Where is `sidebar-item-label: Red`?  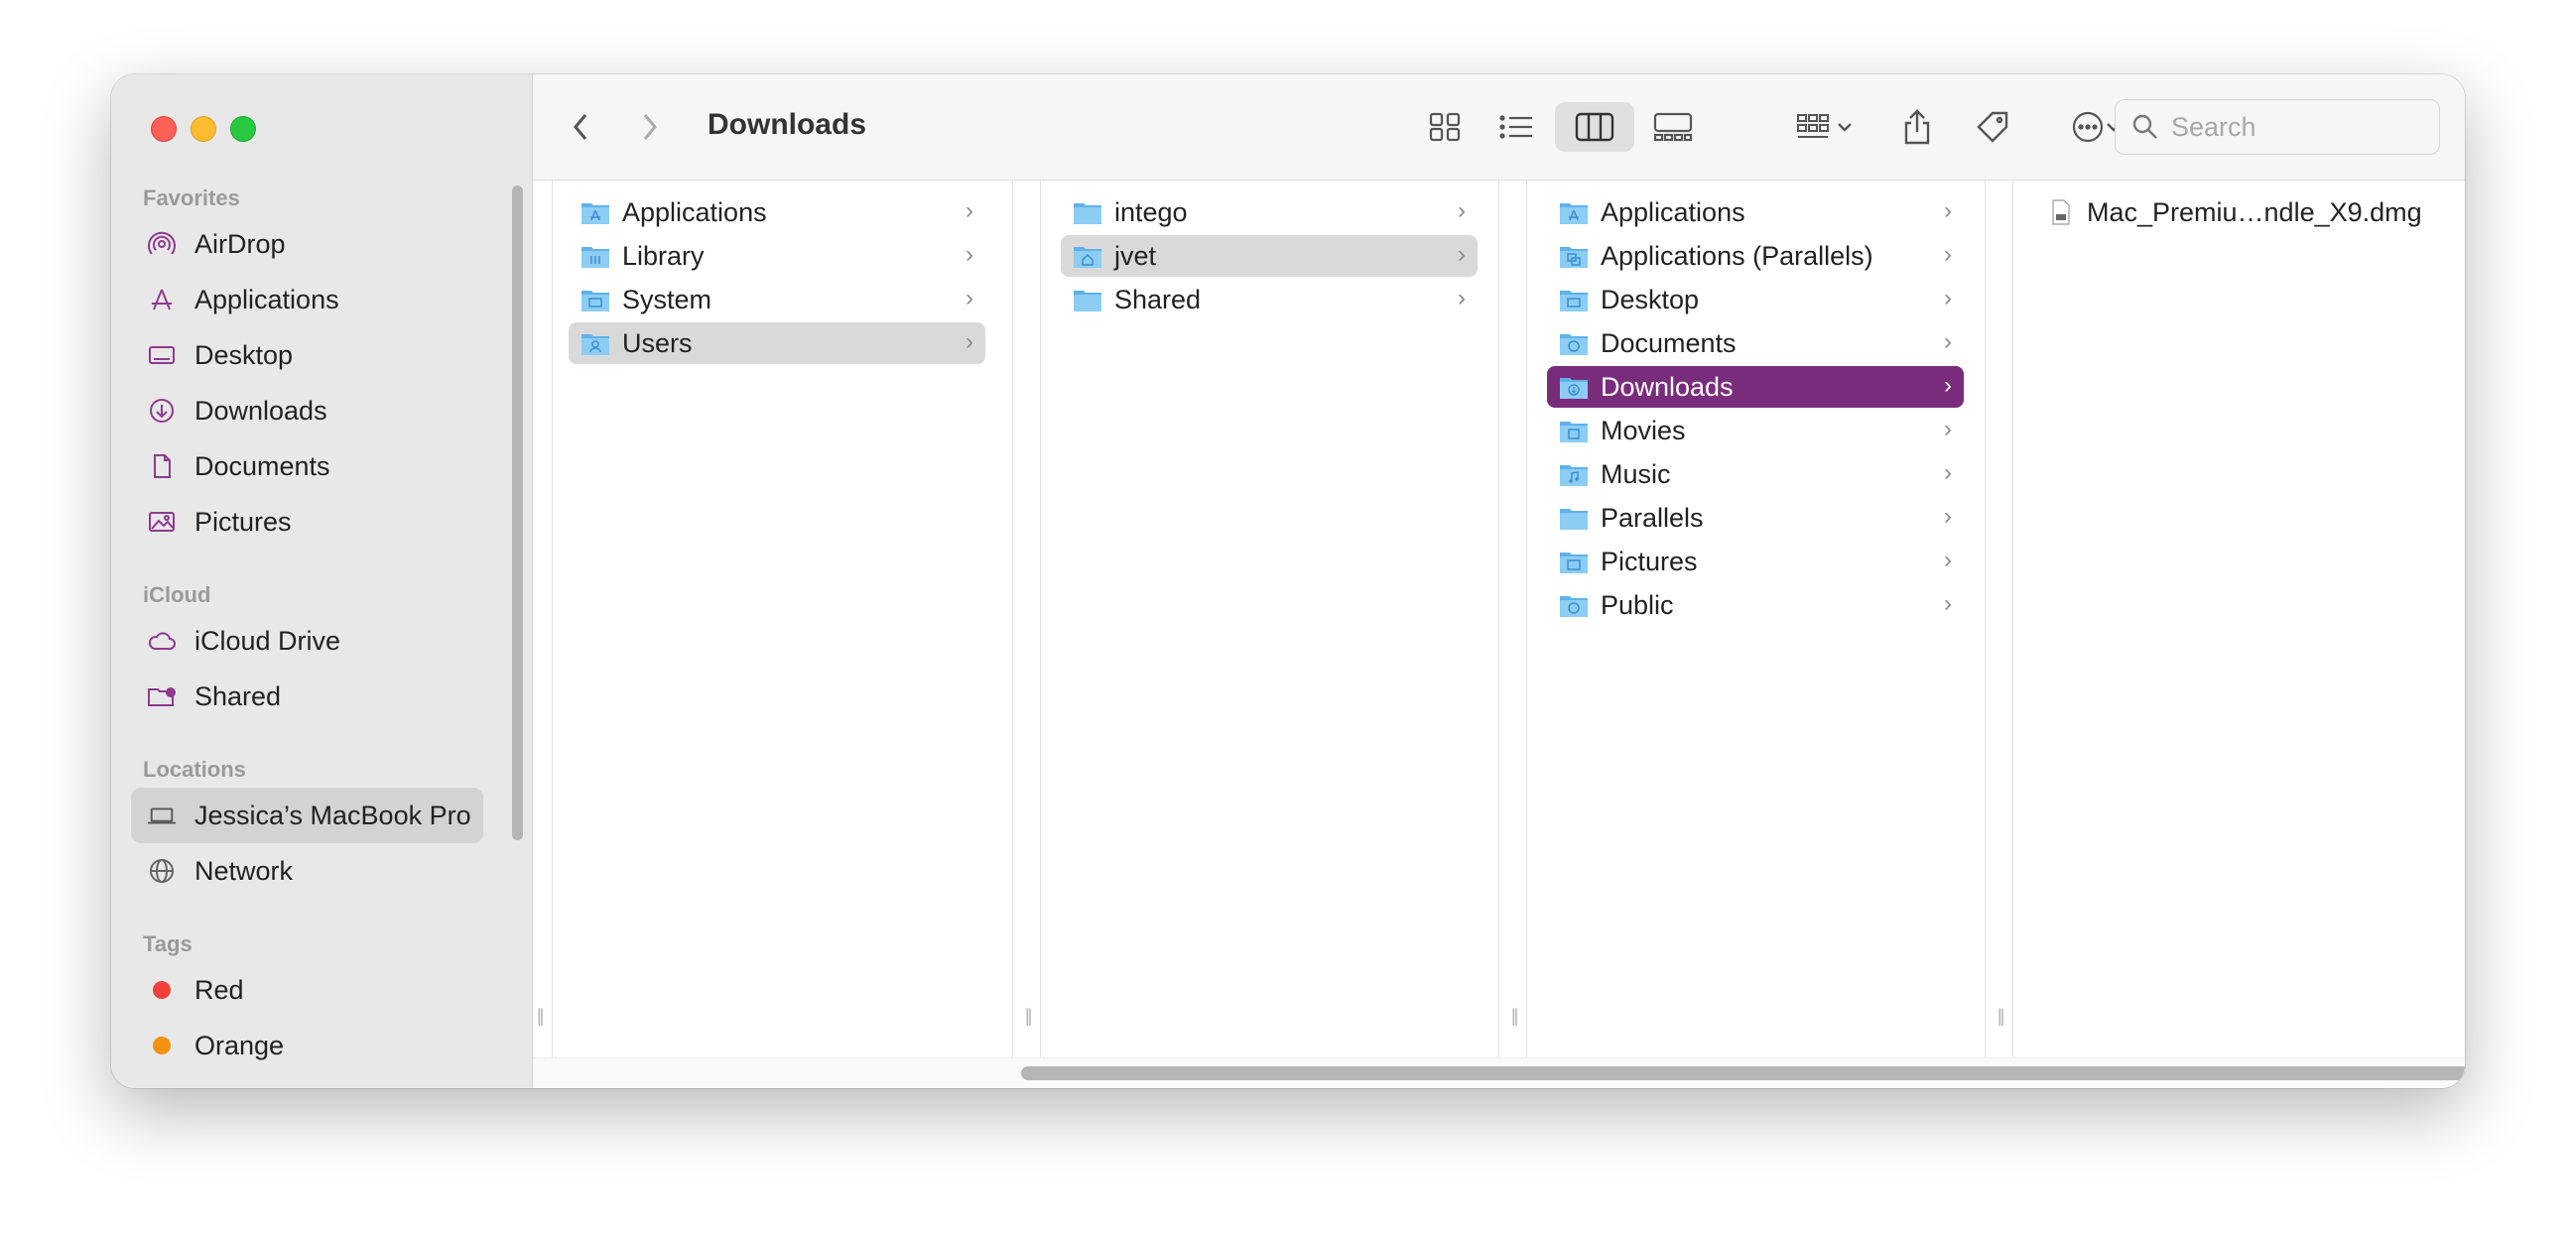
sidebar-item-label: Red is located at coordinates (219, 989).